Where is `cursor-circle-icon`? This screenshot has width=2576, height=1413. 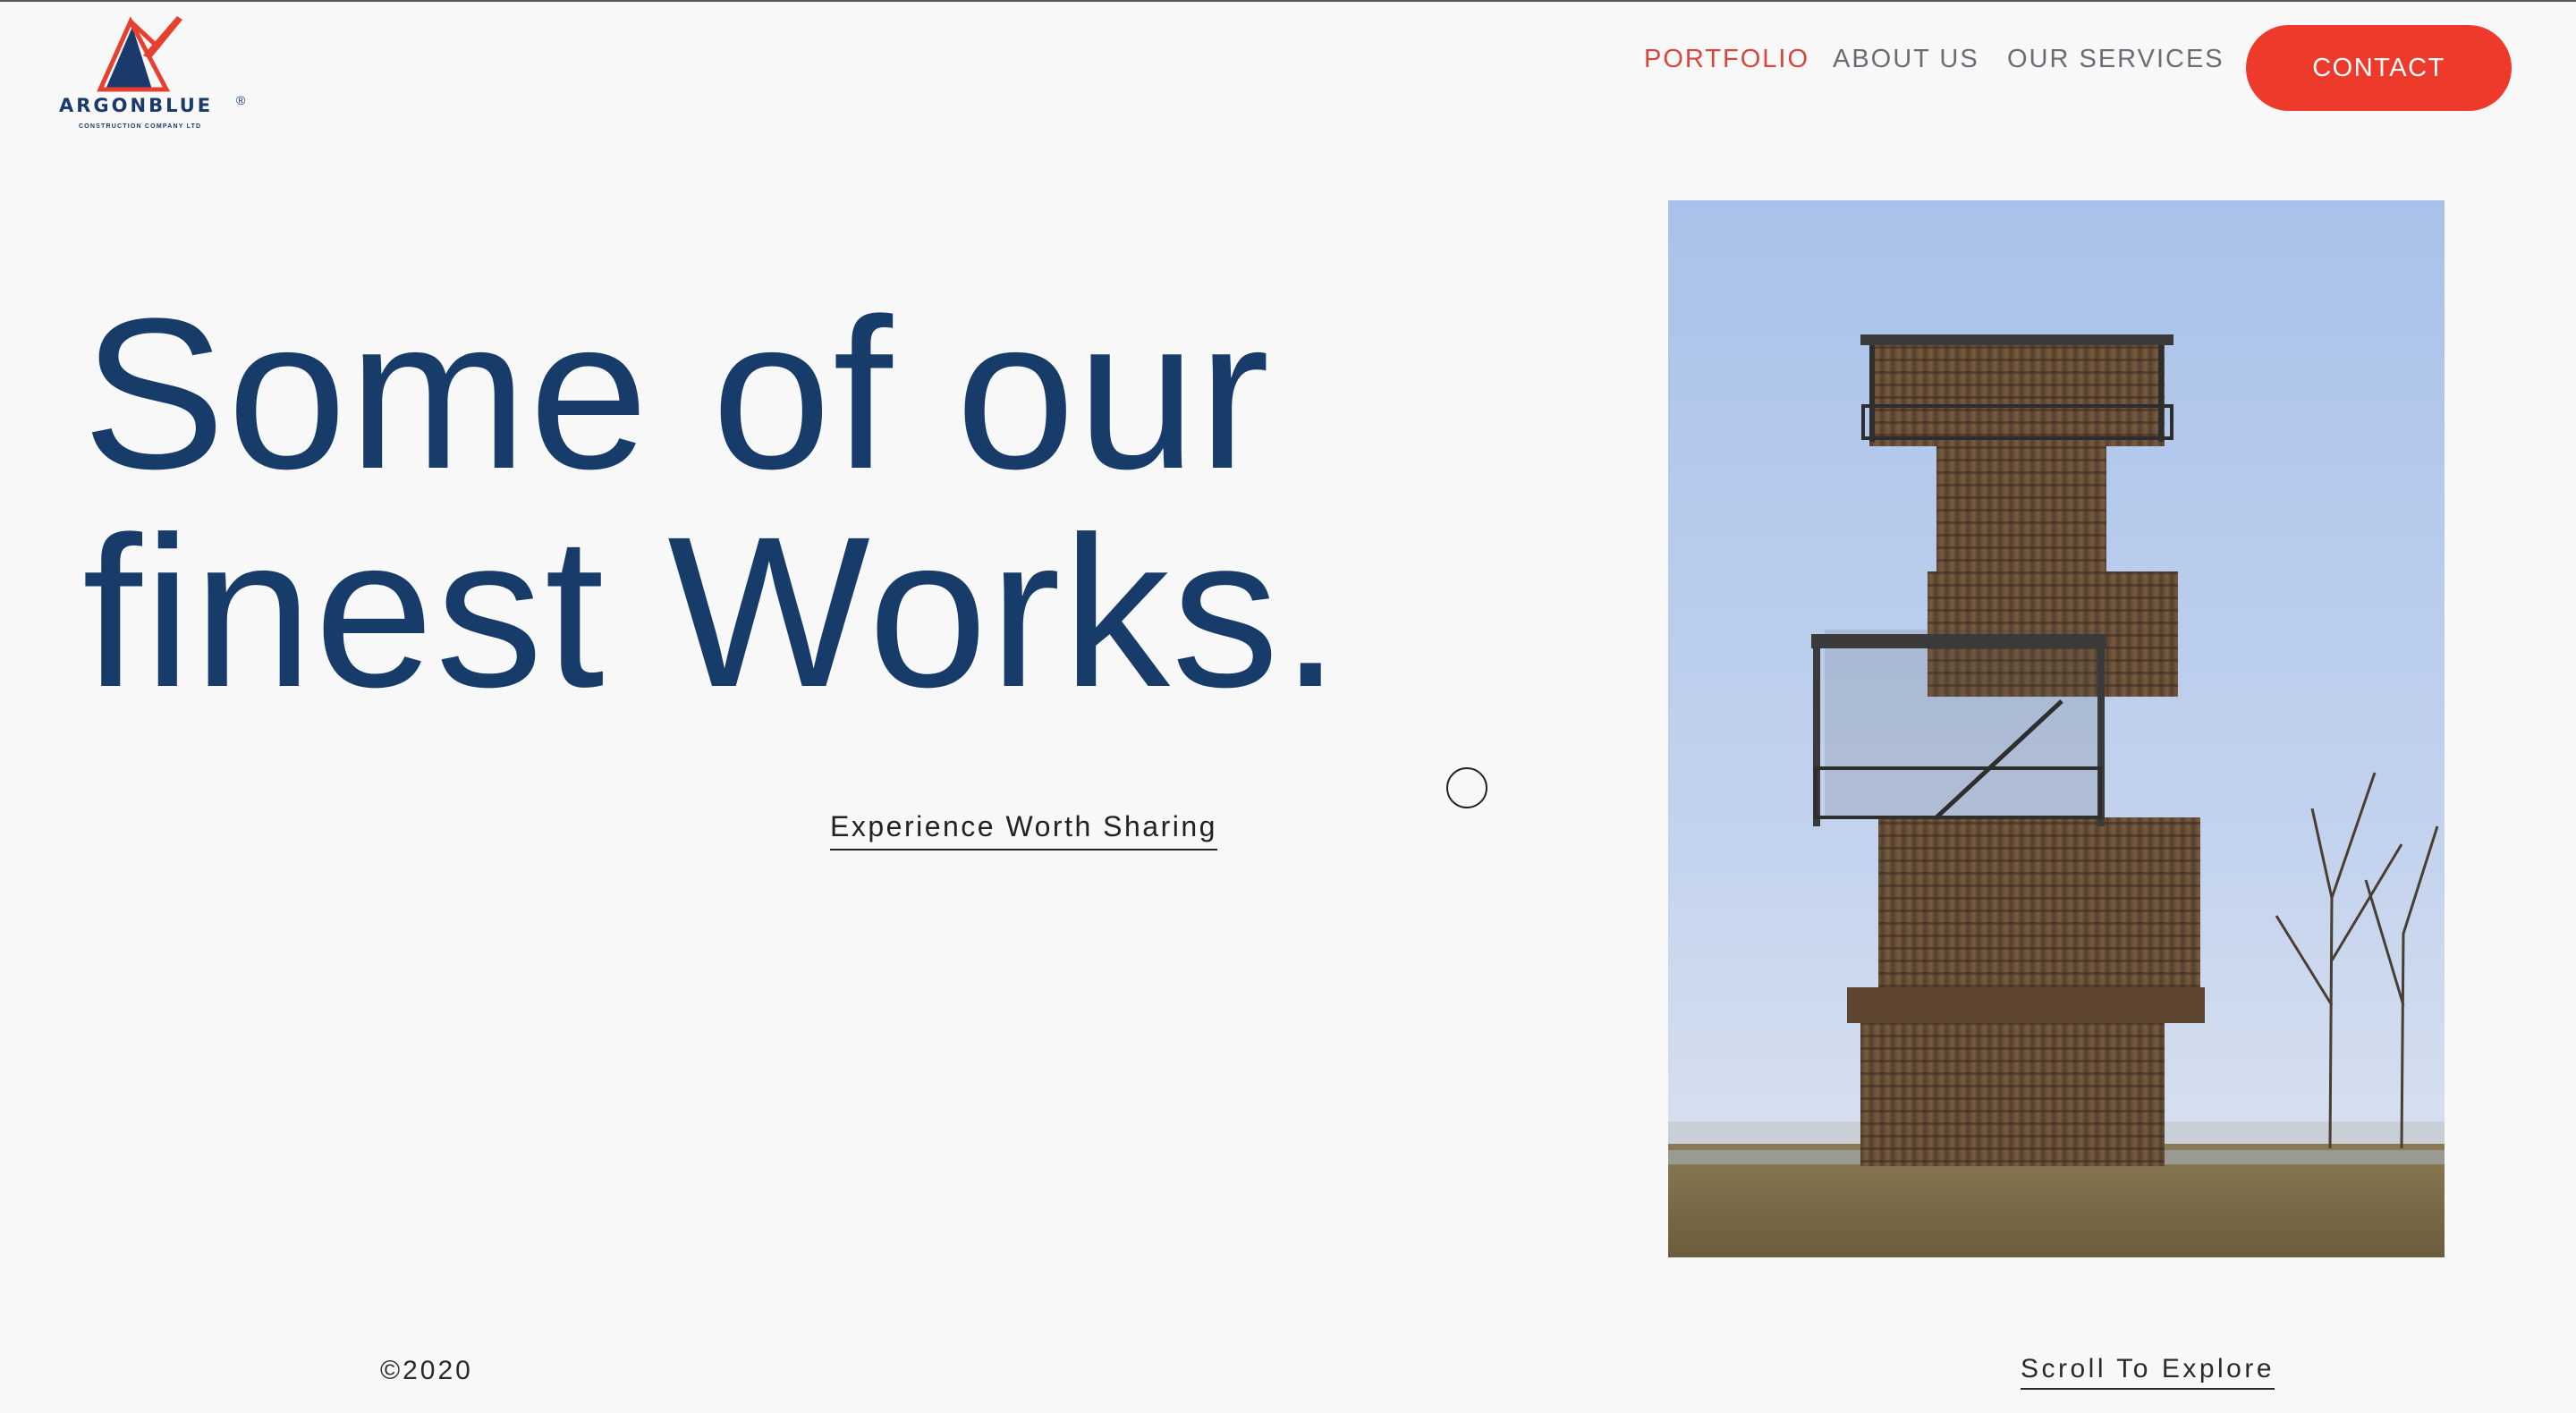
cursor-circle-icon is located at coordinates (1466, 787).